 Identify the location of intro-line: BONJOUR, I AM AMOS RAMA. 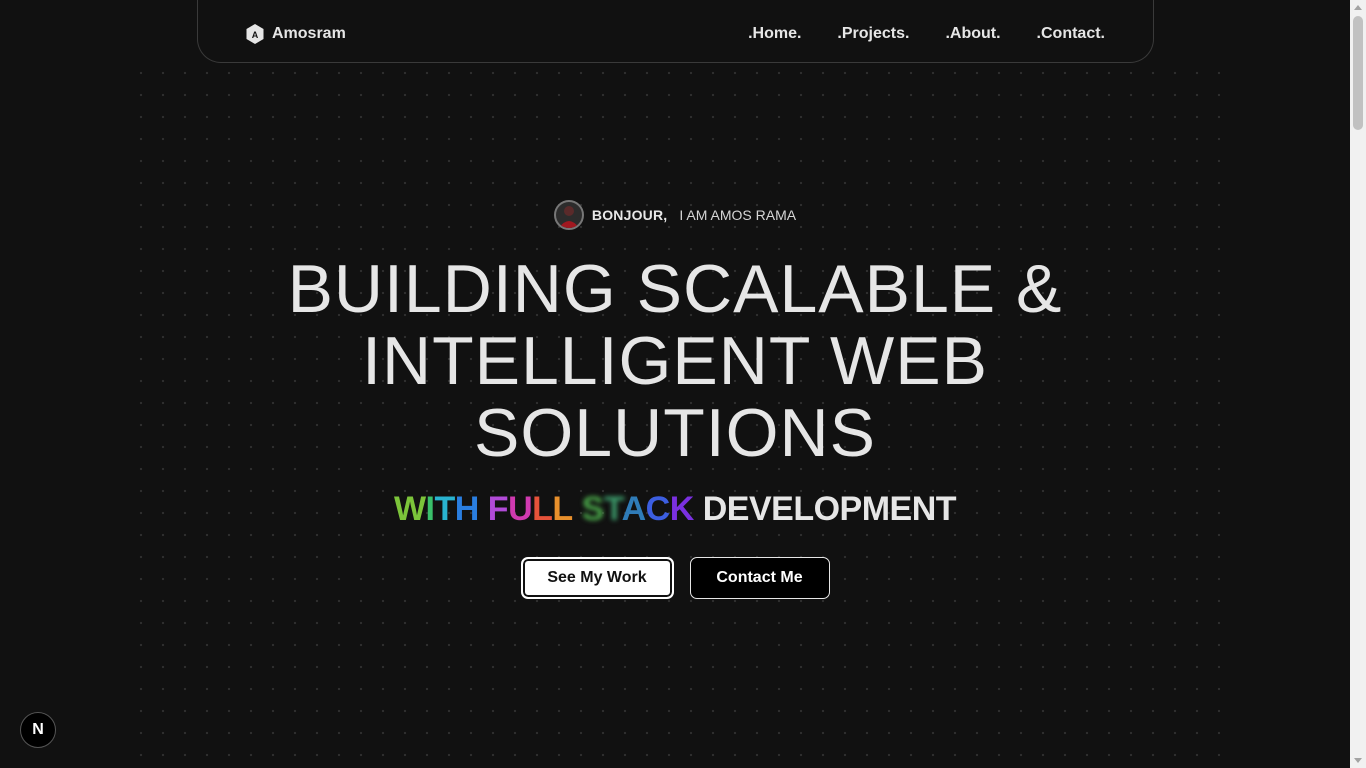
(675, 215).